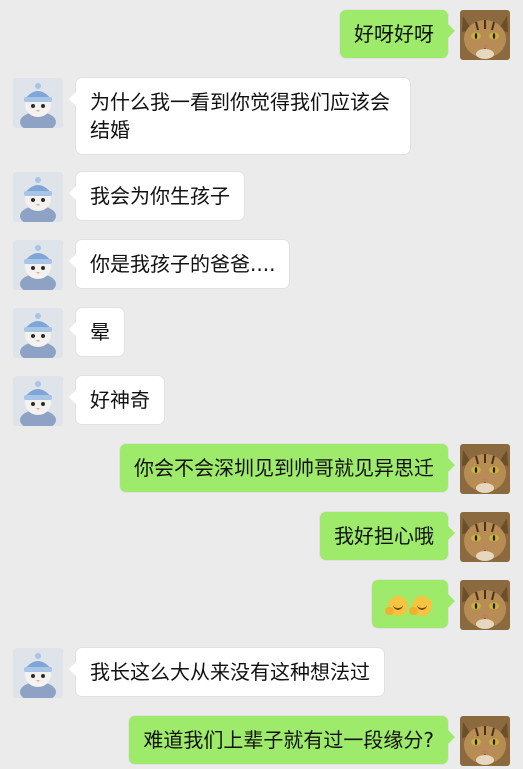 The width and height of the screenshot is (523, 769). I want to click on outgoing-message-bubble: 难道我们上辈子就有过一段缘分?, so click(292, 740).